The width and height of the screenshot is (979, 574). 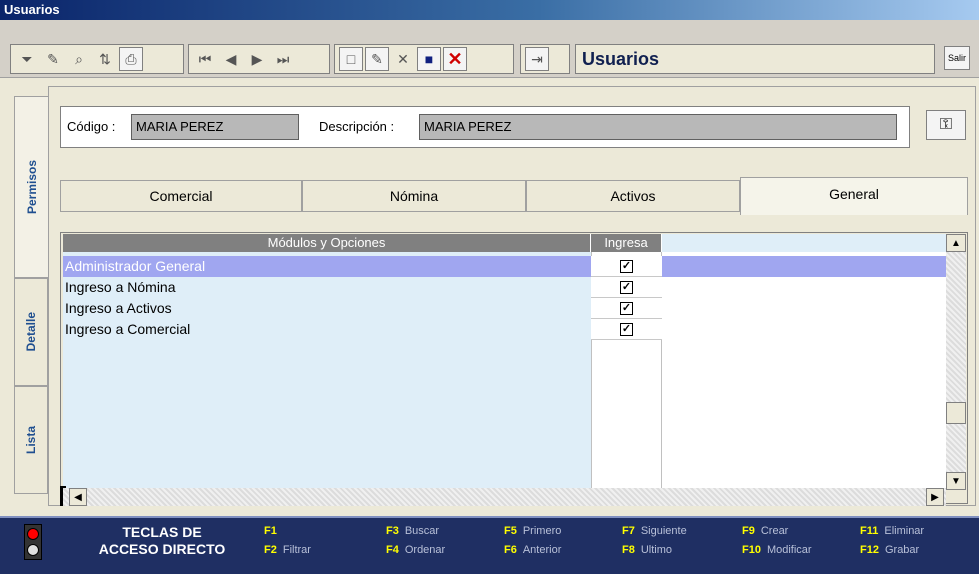 I want to click on codigo-field: MARIA PEREZ, so click(x=215, y=127).